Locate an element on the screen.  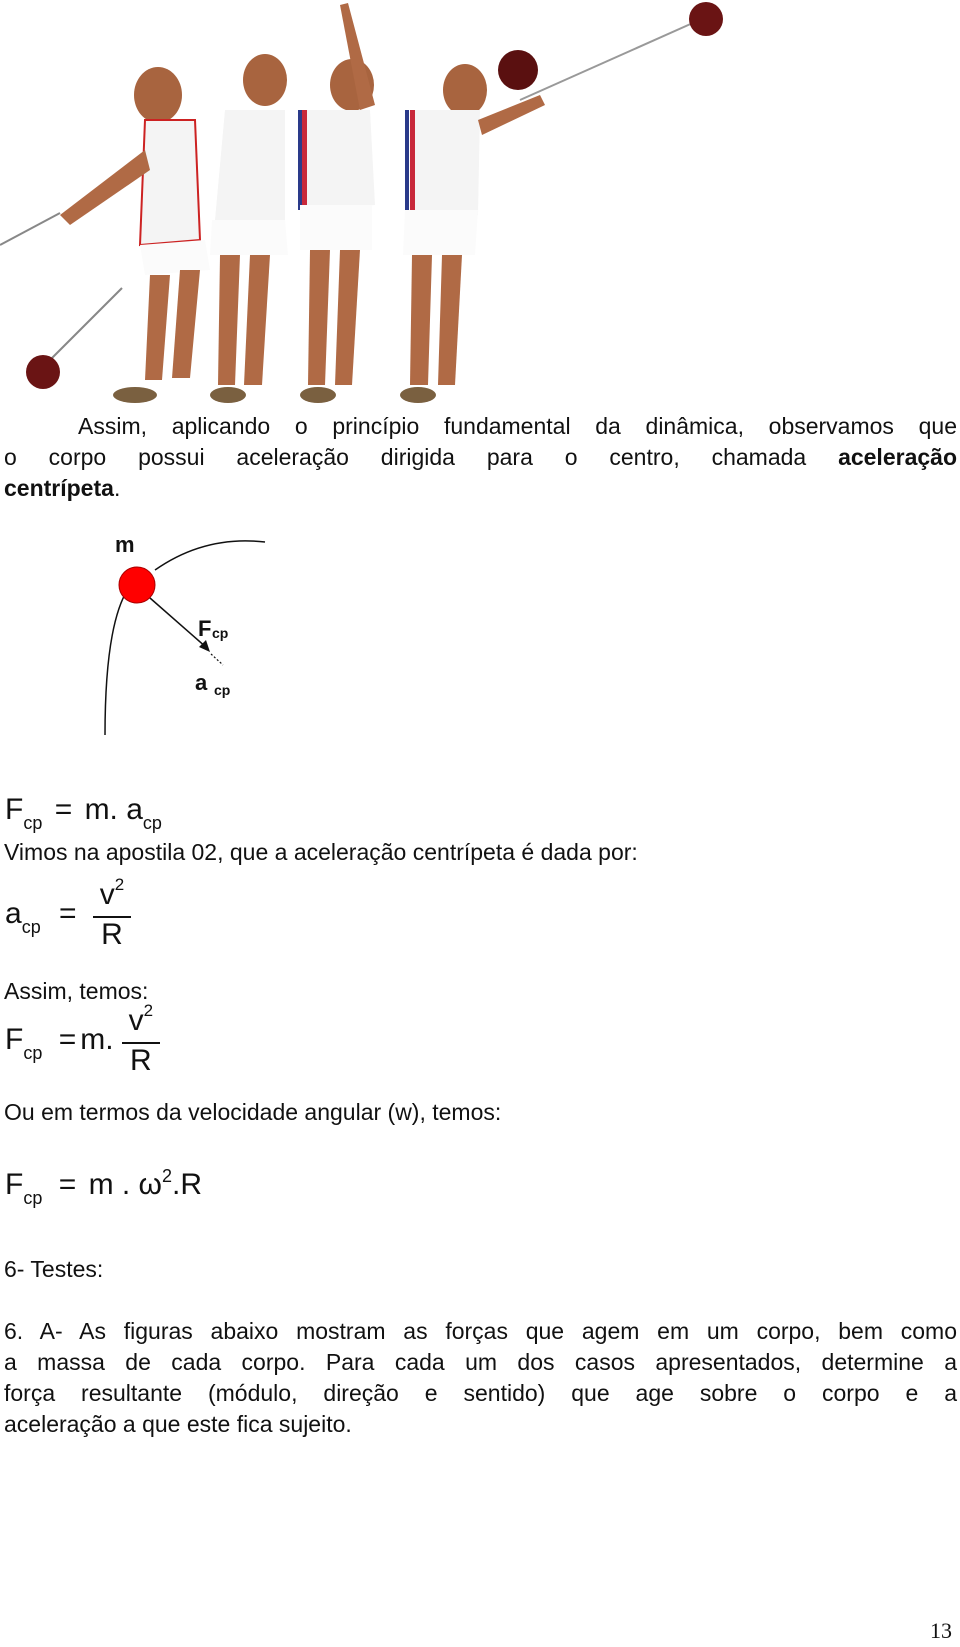
eq-superscript: 2 is located at coordinates (166, 1176).